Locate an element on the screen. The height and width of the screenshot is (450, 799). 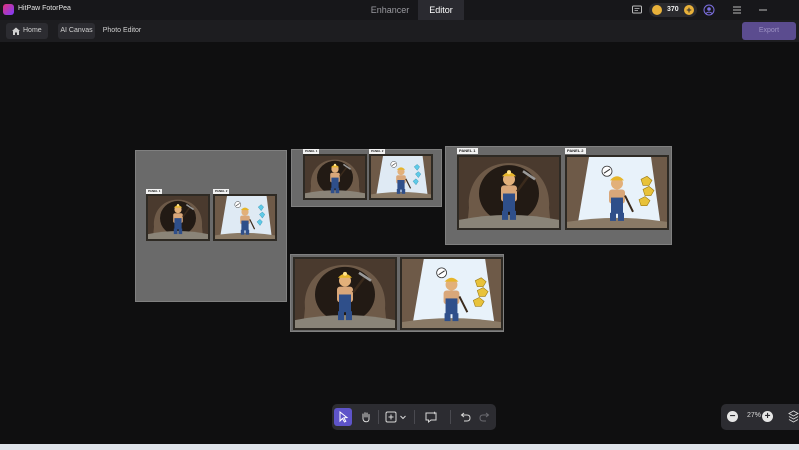
minimize-icon is located at coordinates (763, 10).